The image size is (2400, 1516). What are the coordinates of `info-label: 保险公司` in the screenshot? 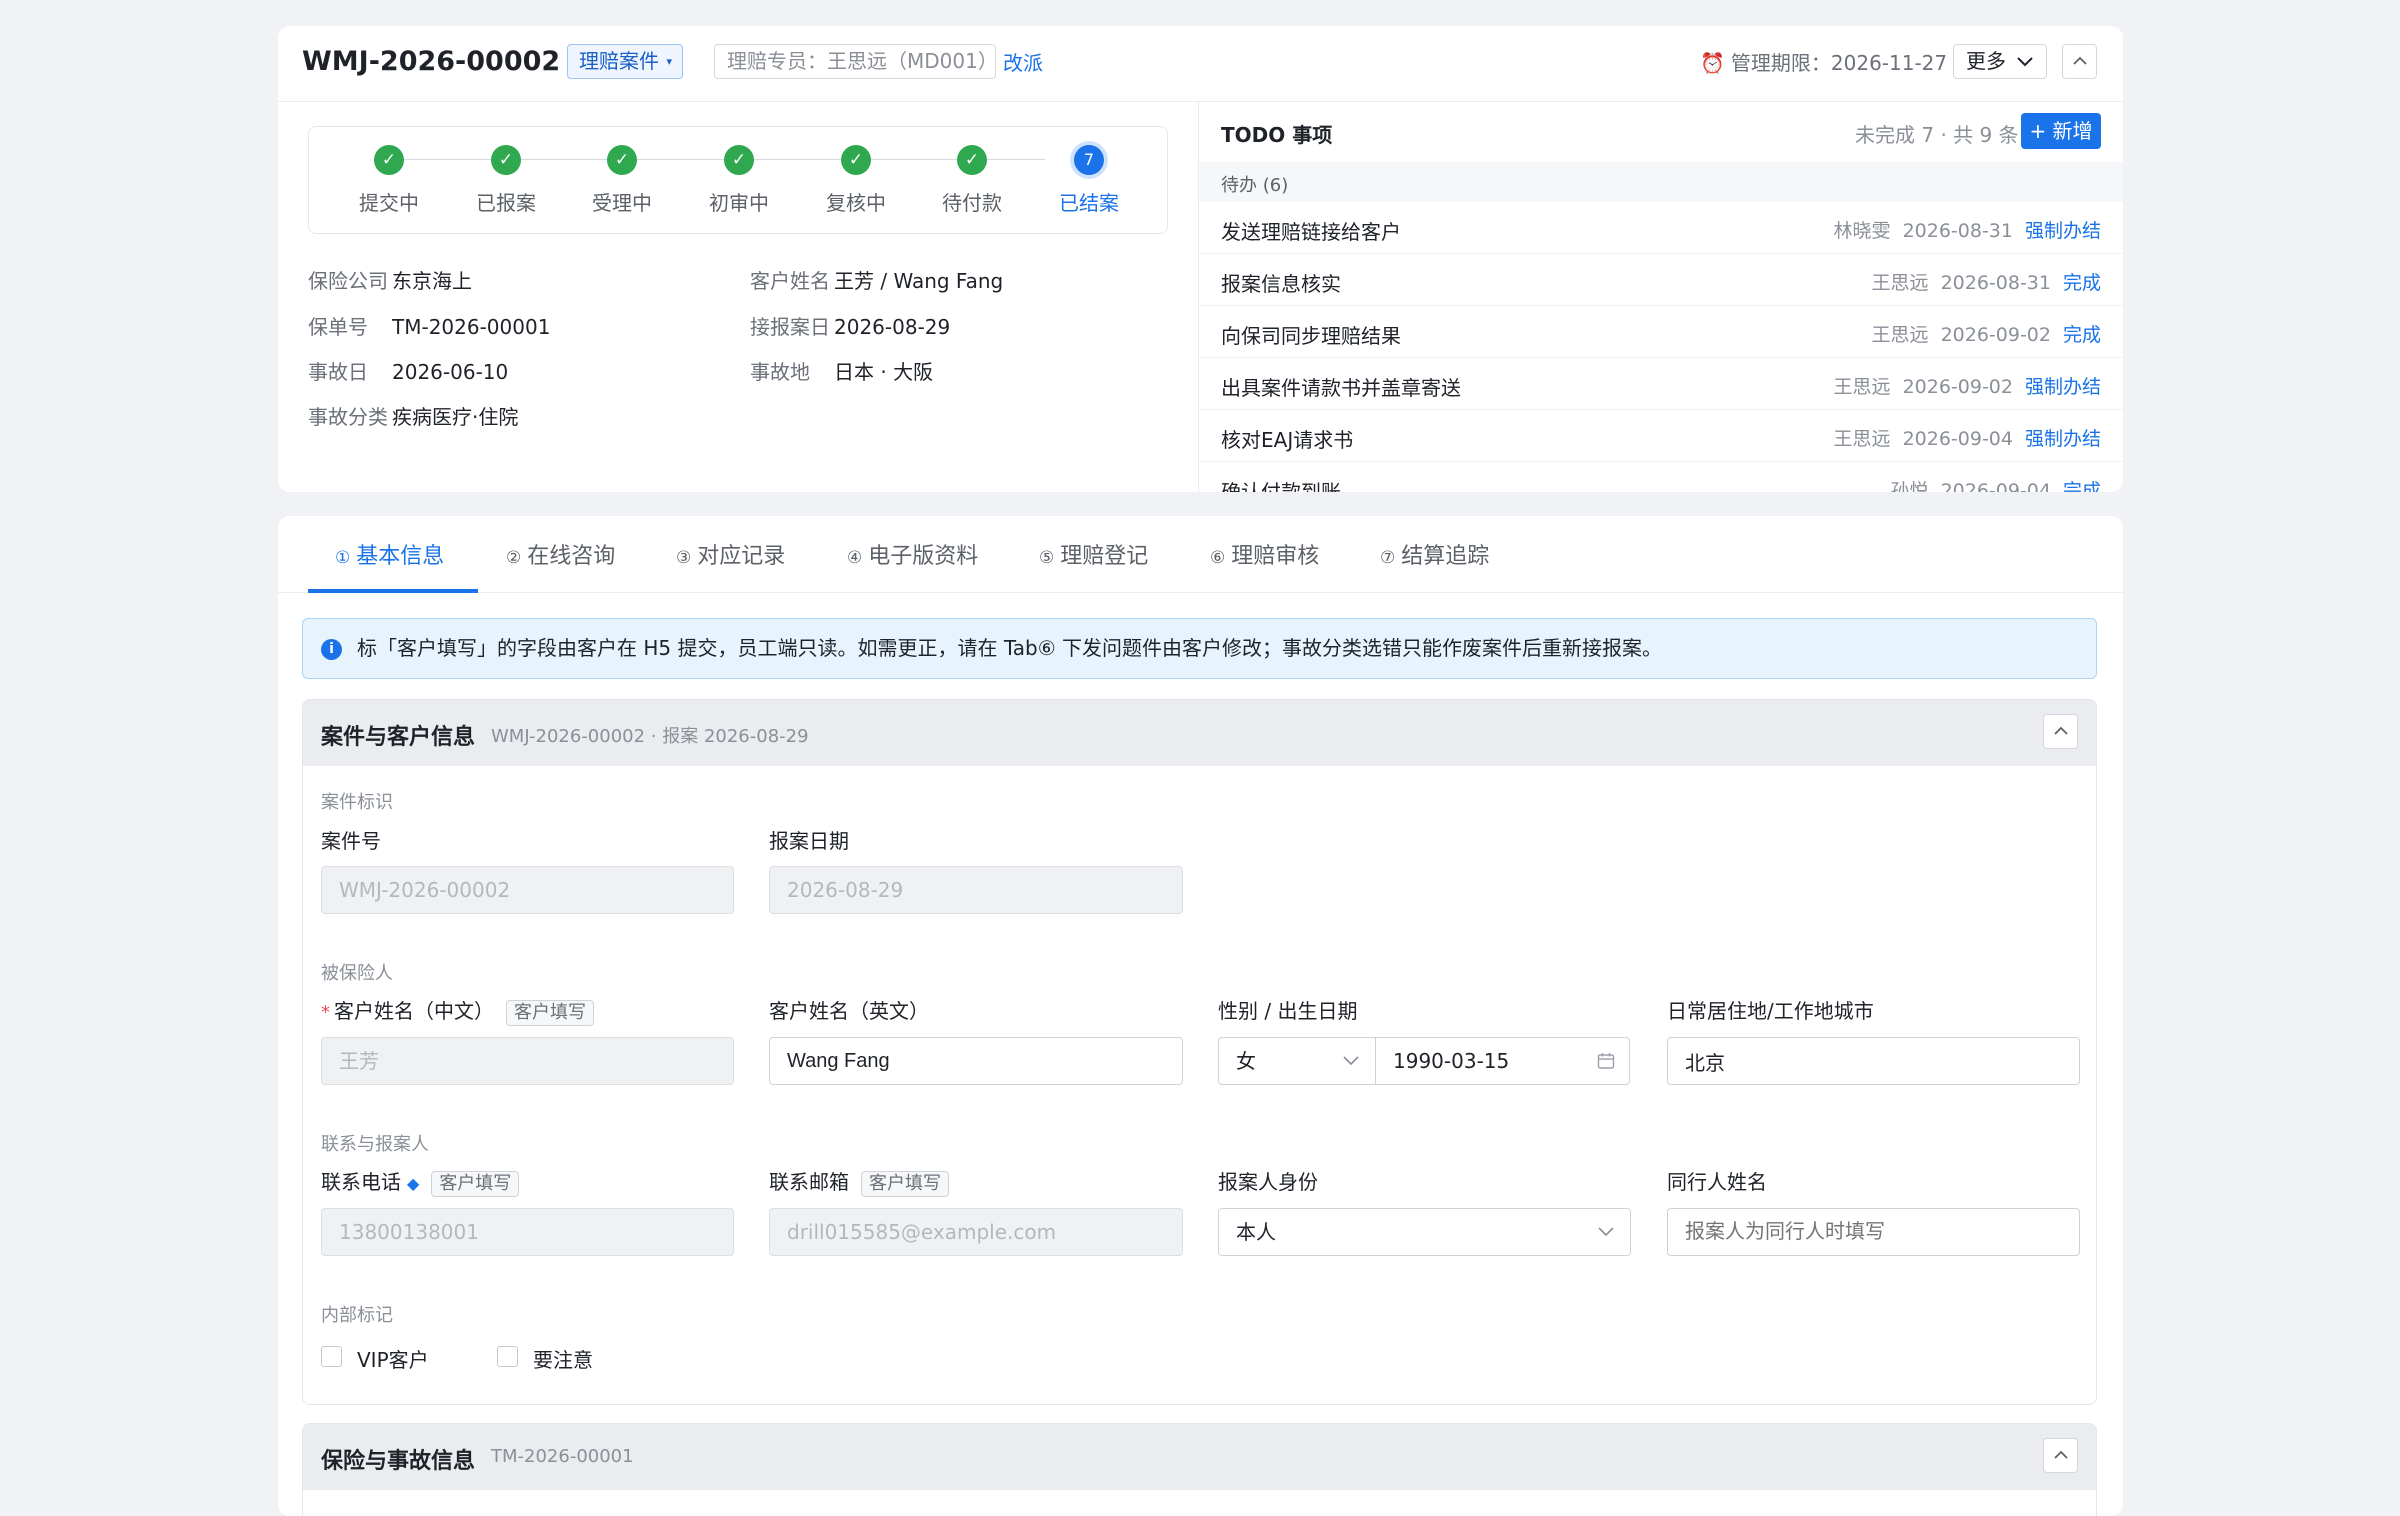 It's located at (348, 281).